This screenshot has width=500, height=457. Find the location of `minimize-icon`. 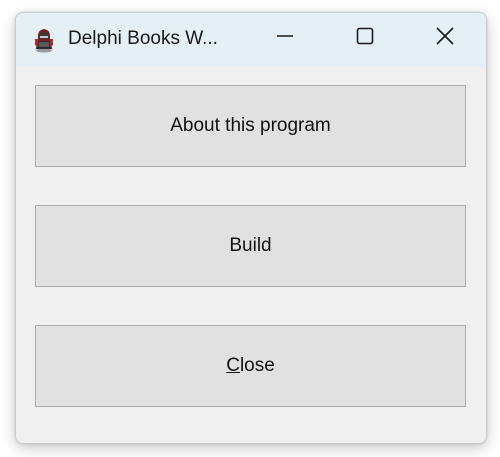

minimize-icon is located at coordinates (285, 38).